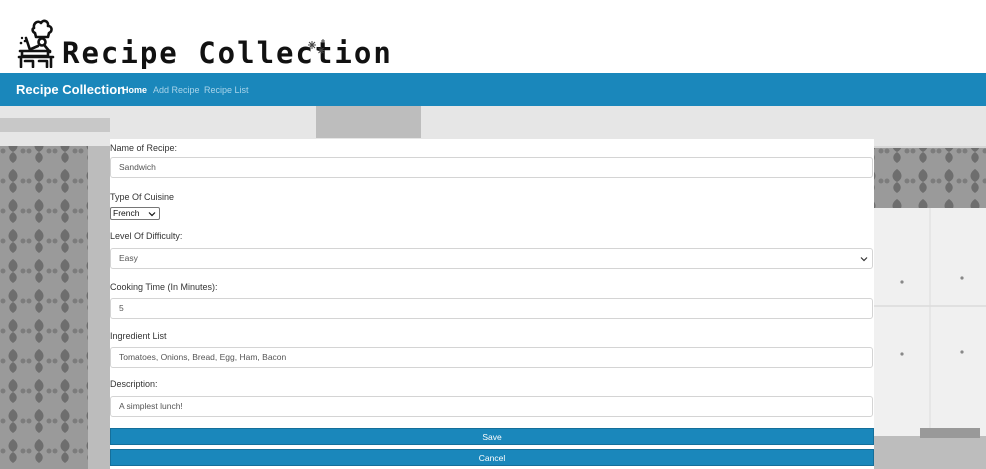 Image resolution: width=986 pixels, height=469 pixels. I want to click on recipe-name-input: Sandwich, so click(491, 167).